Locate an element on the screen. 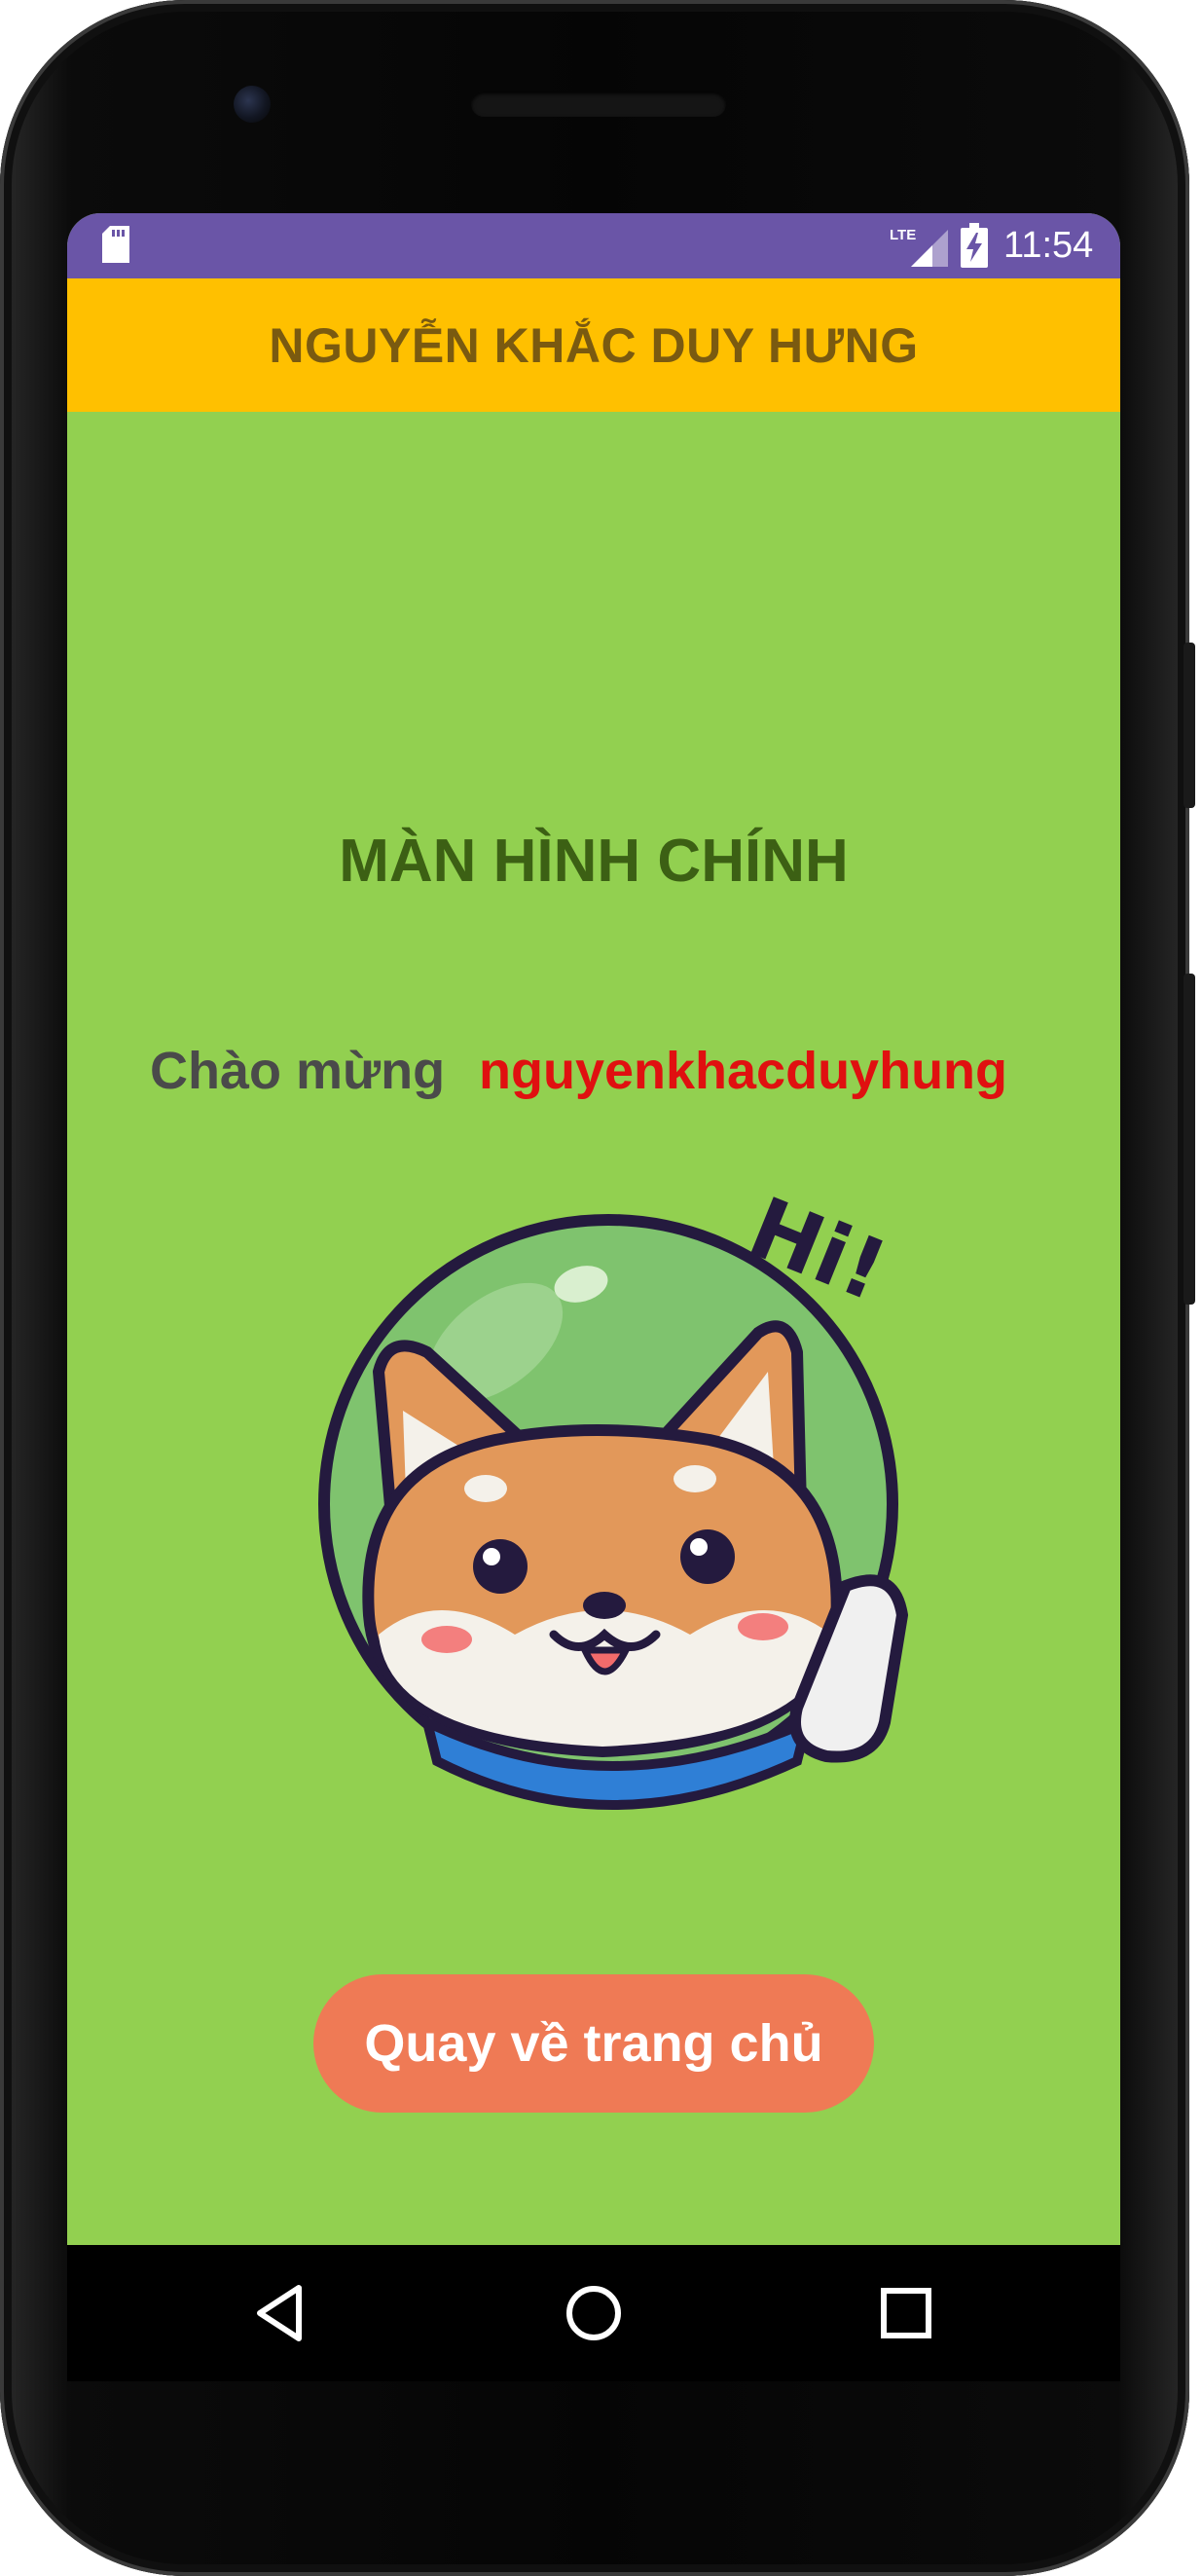 The image size is (1202, 2576). username-text: nguyenkhacduyhung is located at coordinates (743, 1071).